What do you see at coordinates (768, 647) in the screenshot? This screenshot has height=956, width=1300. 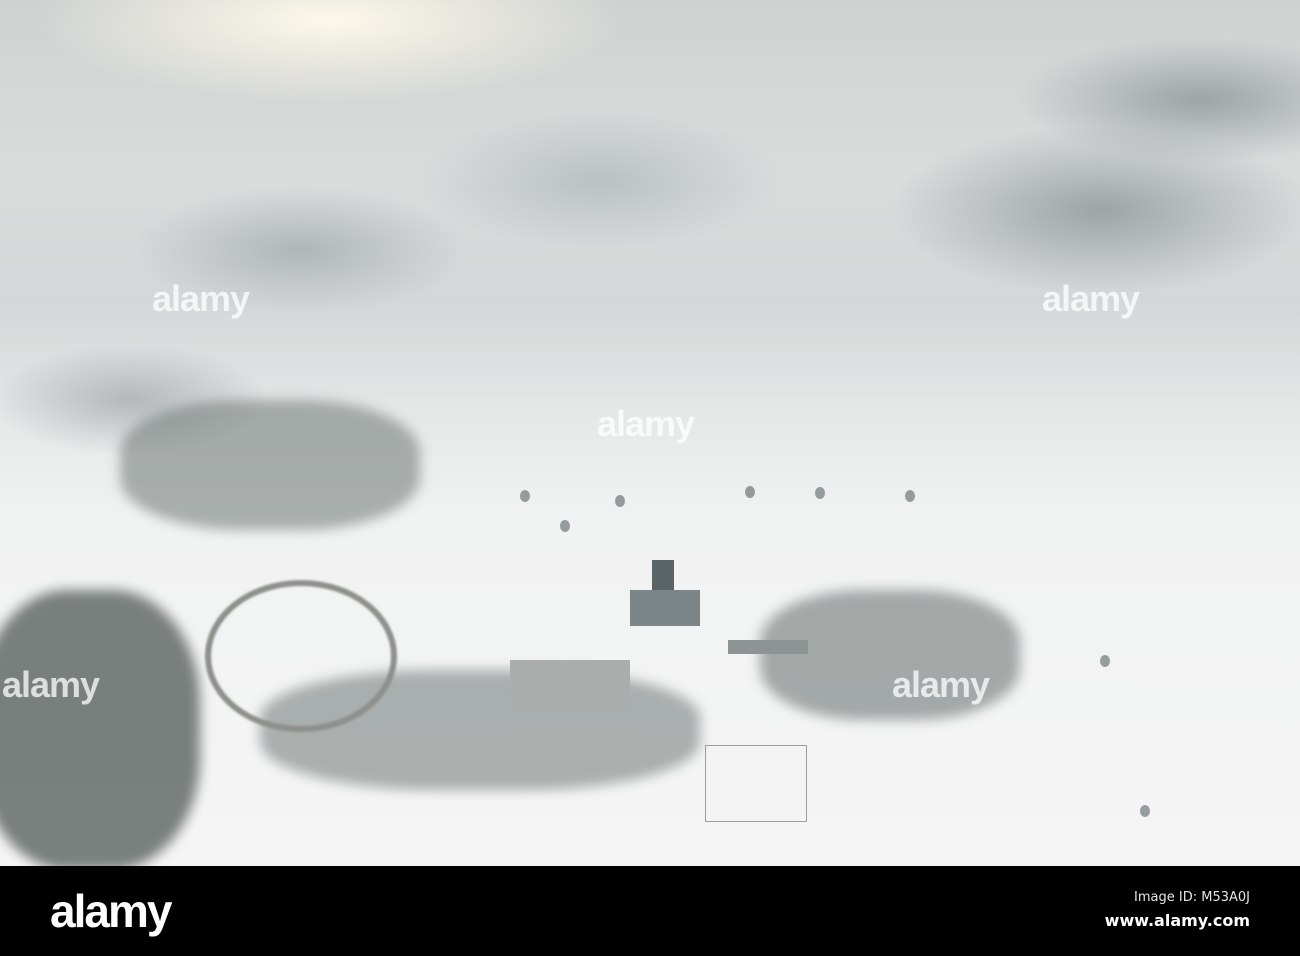 I see `long-building` at bounding box center [768, 647].